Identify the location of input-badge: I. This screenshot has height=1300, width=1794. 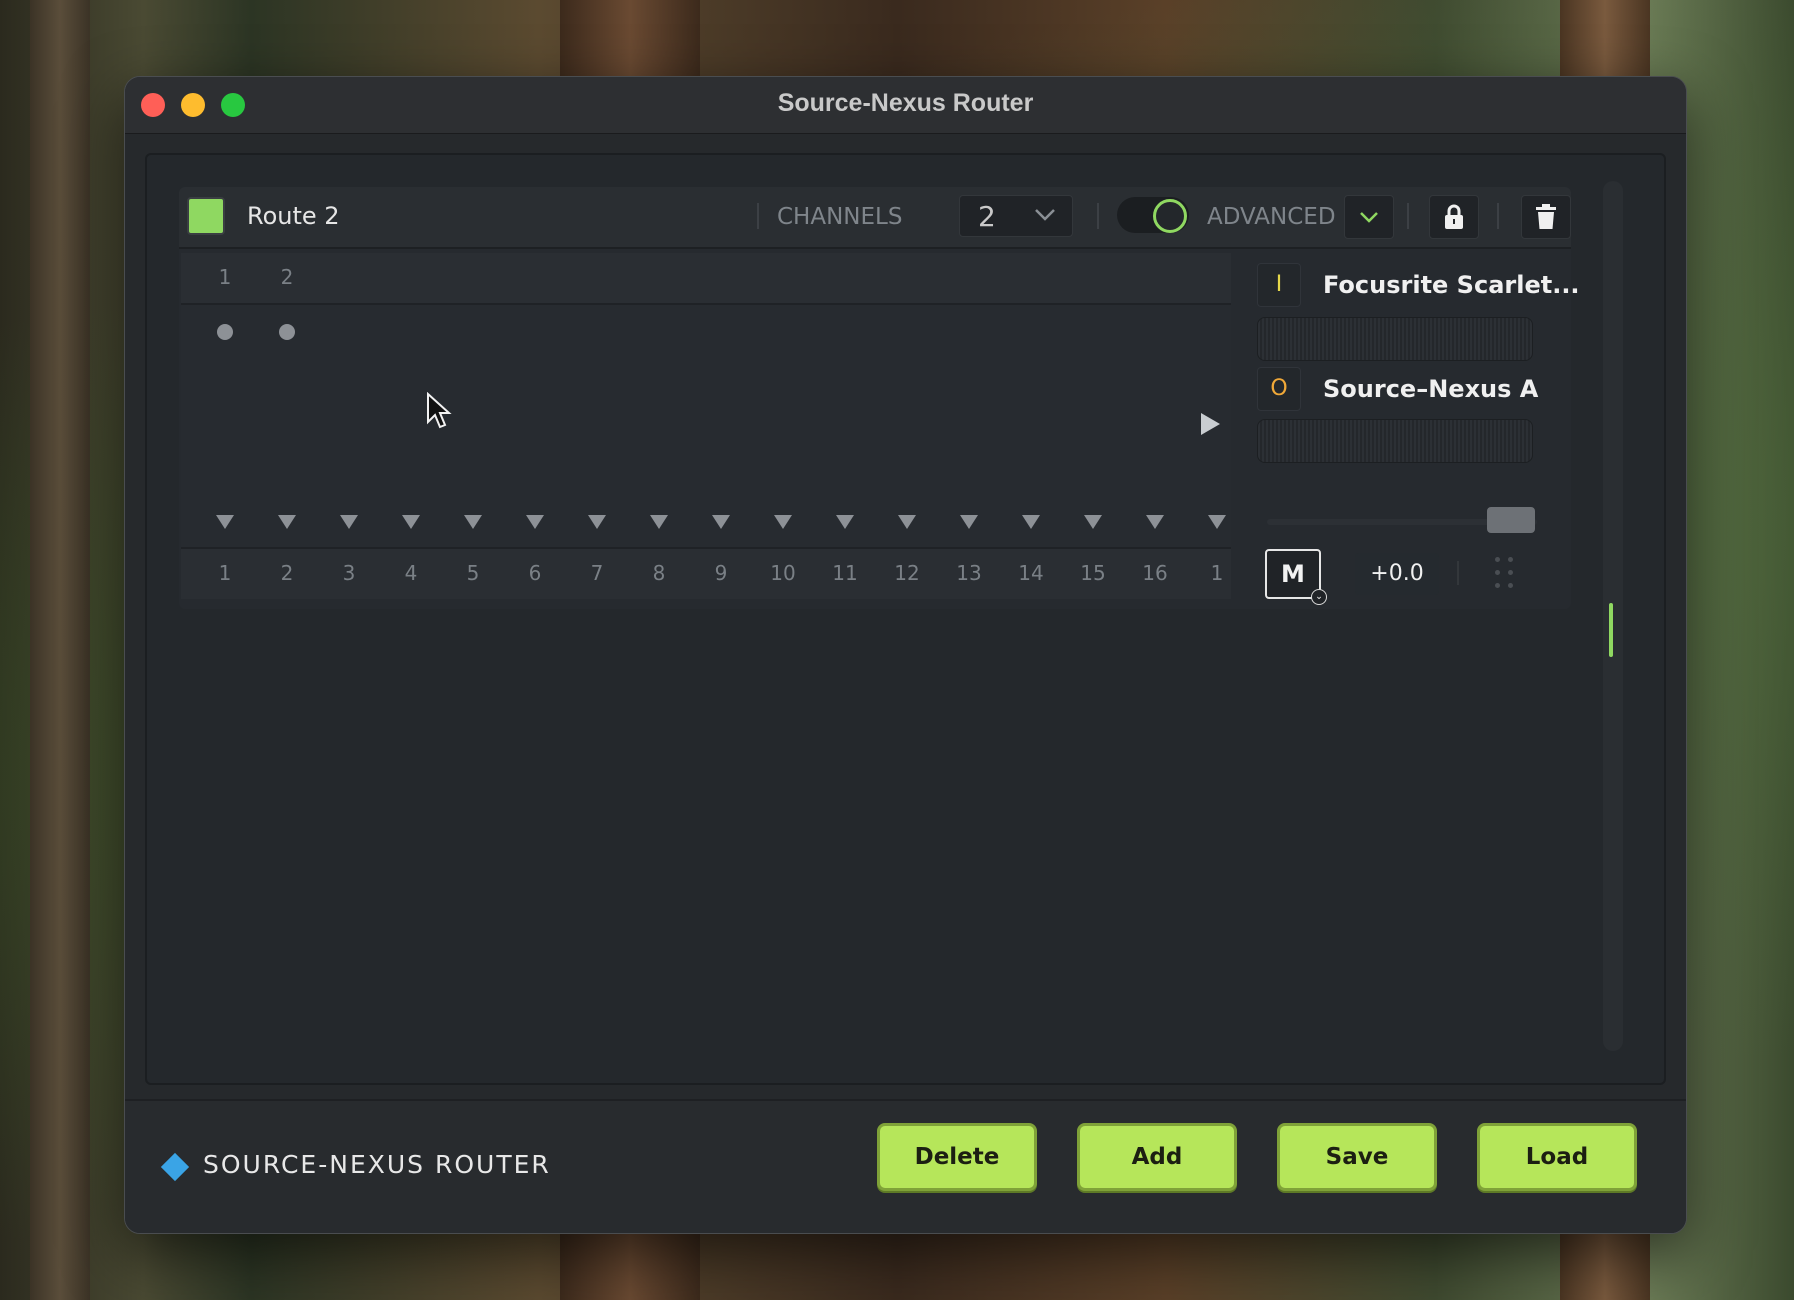
(1279, 285).